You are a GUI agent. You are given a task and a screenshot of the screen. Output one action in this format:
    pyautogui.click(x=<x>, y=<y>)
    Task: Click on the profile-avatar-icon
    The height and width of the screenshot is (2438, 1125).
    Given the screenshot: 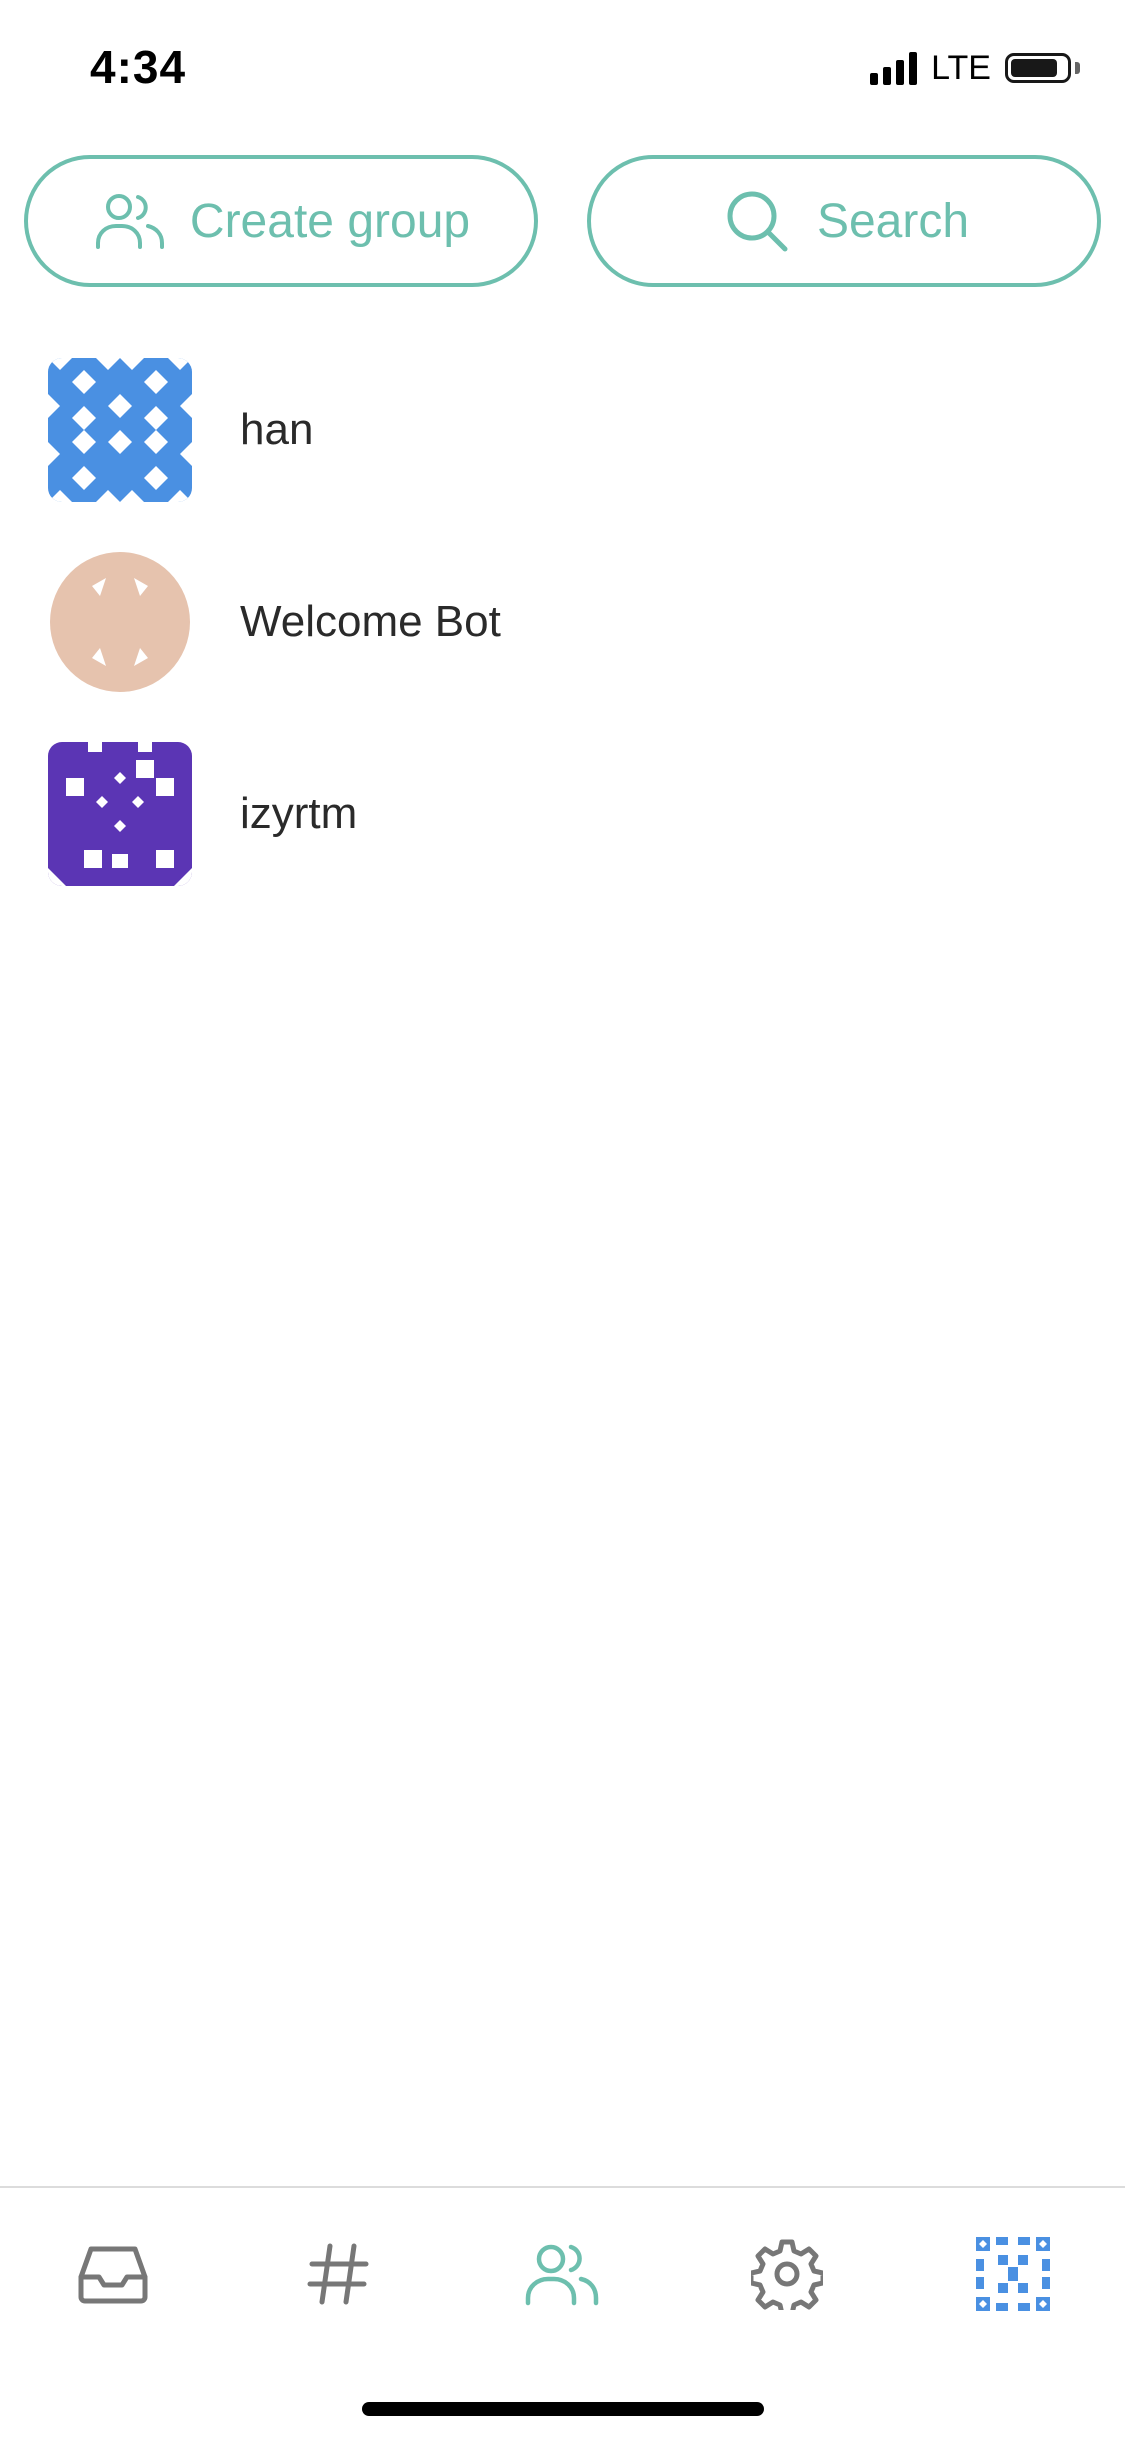 What is the action you would take?
    pyautogui.click(x=1013, y=2274)
    